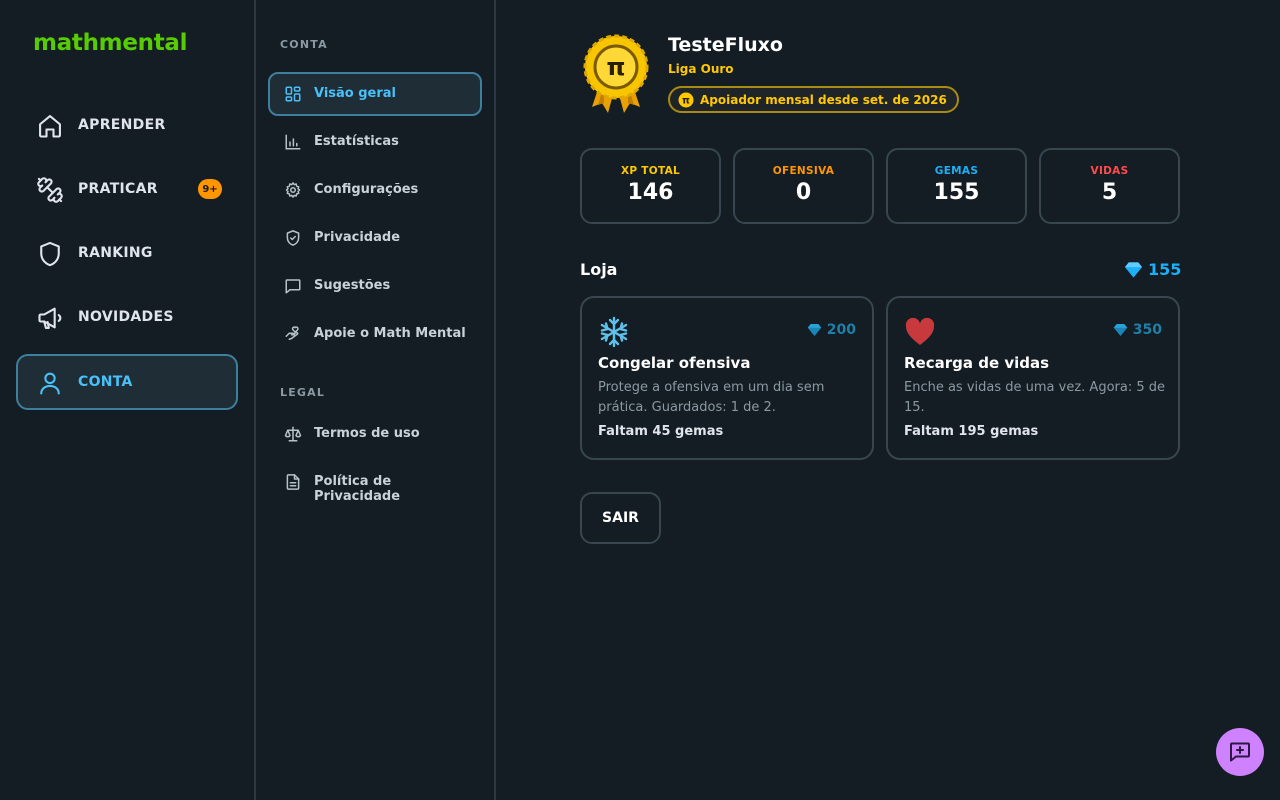 Image resolution: width=1280 pixels, height=800 pixels. What do you see at coordinates (661, 431) in the screenshot?
I see `item-gems-needed: Faltam 45 gemas` at bounding box center [661, 431].